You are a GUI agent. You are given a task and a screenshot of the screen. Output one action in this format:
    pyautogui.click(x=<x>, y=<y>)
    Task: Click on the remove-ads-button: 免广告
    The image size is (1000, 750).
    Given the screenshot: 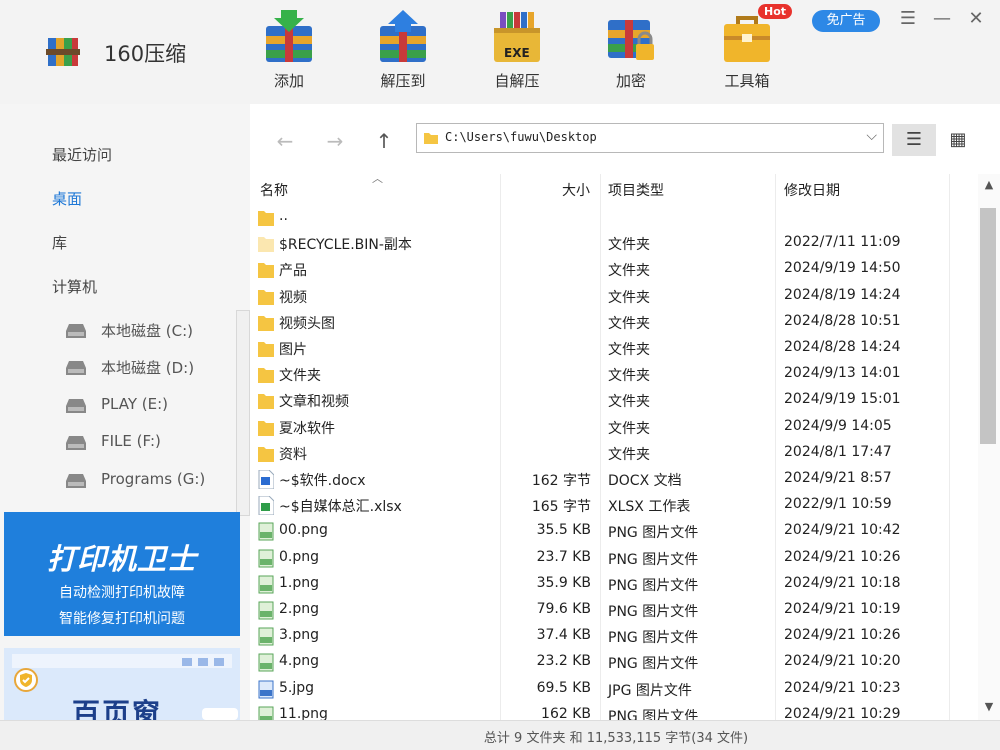 What is the action you would take?
    pyautogui.click(x=846, y=21)
    